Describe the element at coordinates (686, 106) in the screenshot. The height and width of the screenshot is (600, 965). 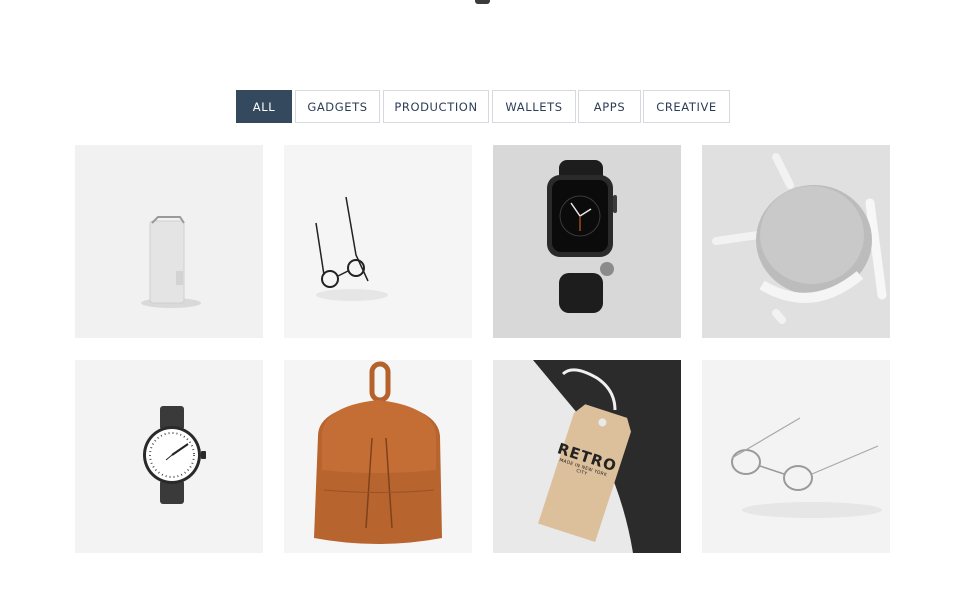
I see `filter-creative-button: CREATIVE` at that location.